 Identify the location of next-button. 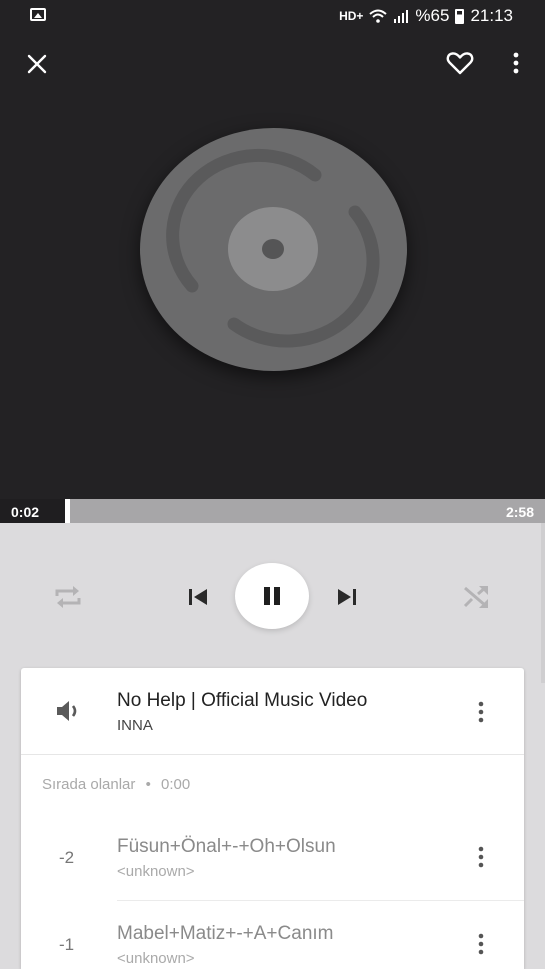
(347, 597).